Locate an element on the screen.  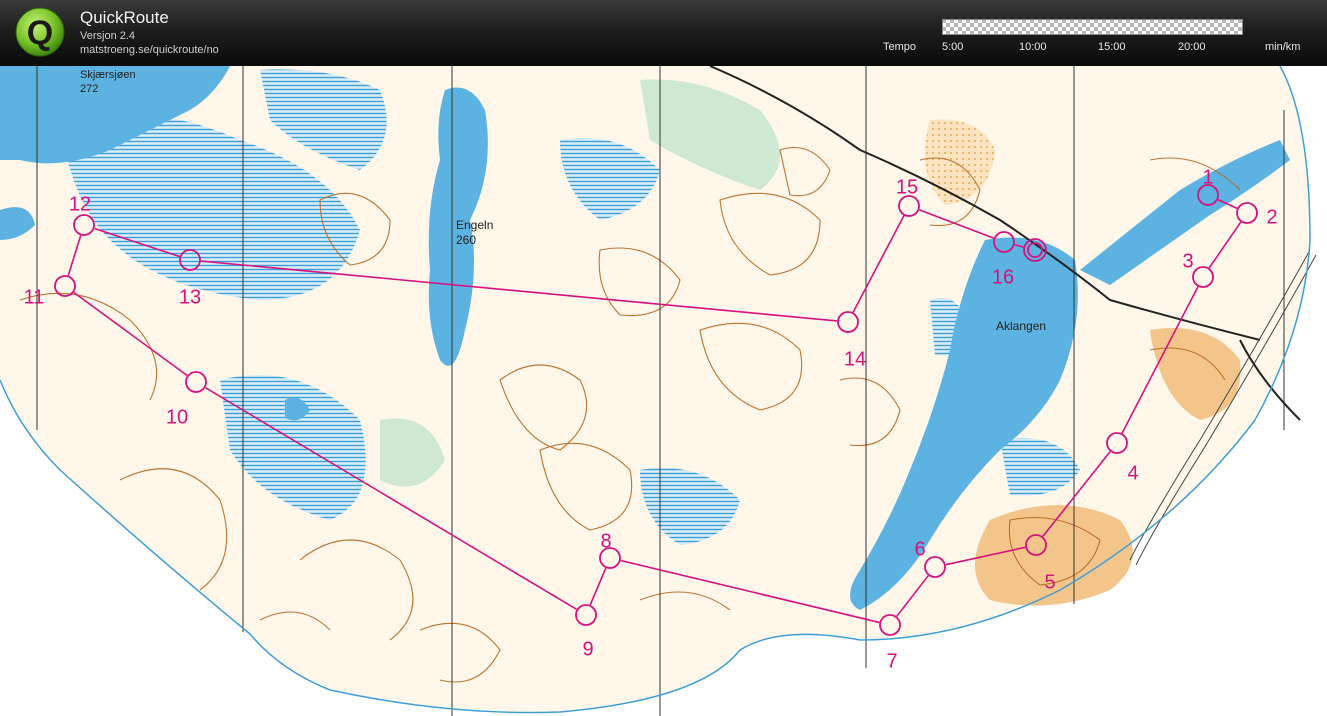
place-label-engeln-elevation: 260 is located at coordinates (466, 240).